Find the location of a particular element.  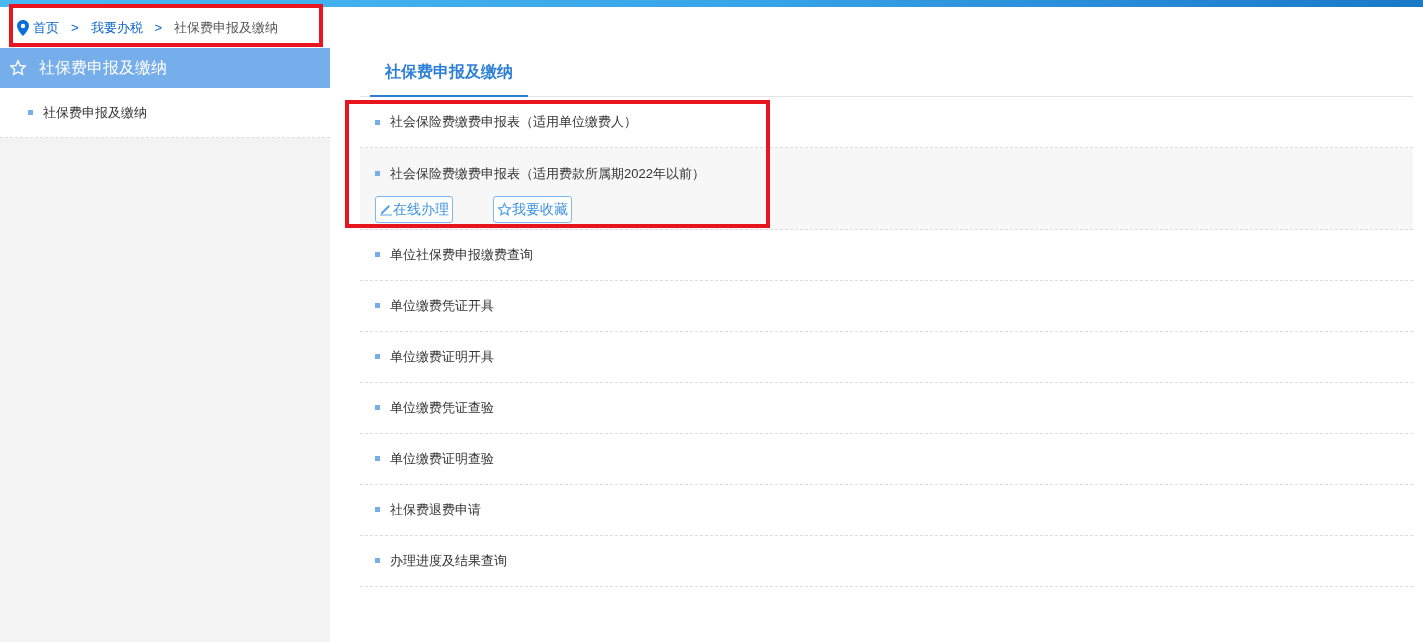

service-link: 单位缴费证明开具 is located at coordinates (442, 356).